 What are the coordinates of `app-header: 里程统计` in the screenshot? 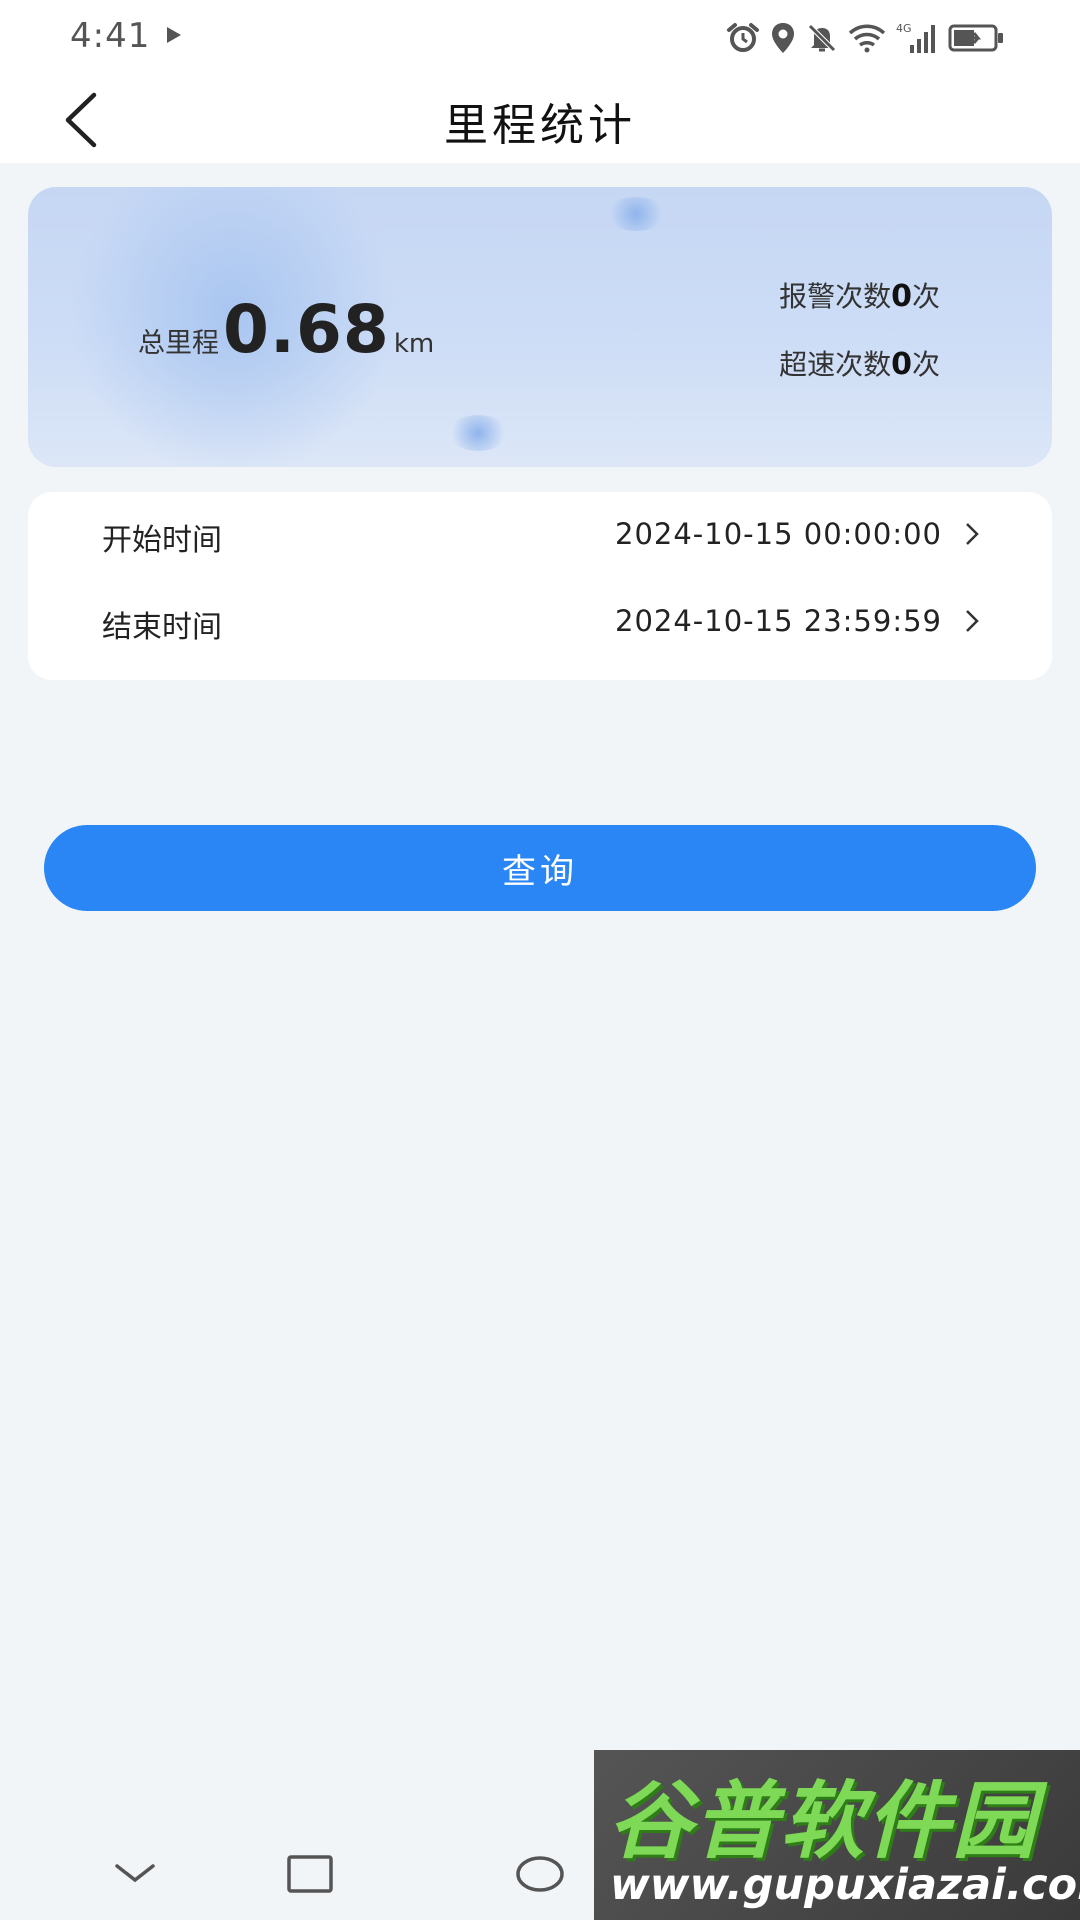 It's located at (540, 119).